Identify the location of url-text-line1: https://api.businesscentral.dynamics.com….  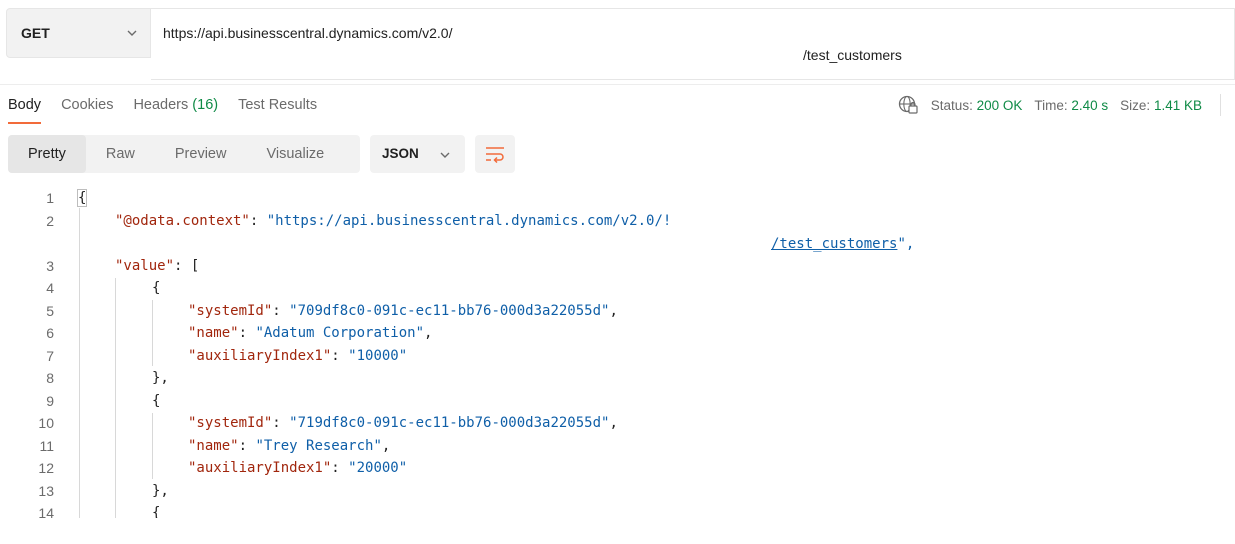
(308, 33).